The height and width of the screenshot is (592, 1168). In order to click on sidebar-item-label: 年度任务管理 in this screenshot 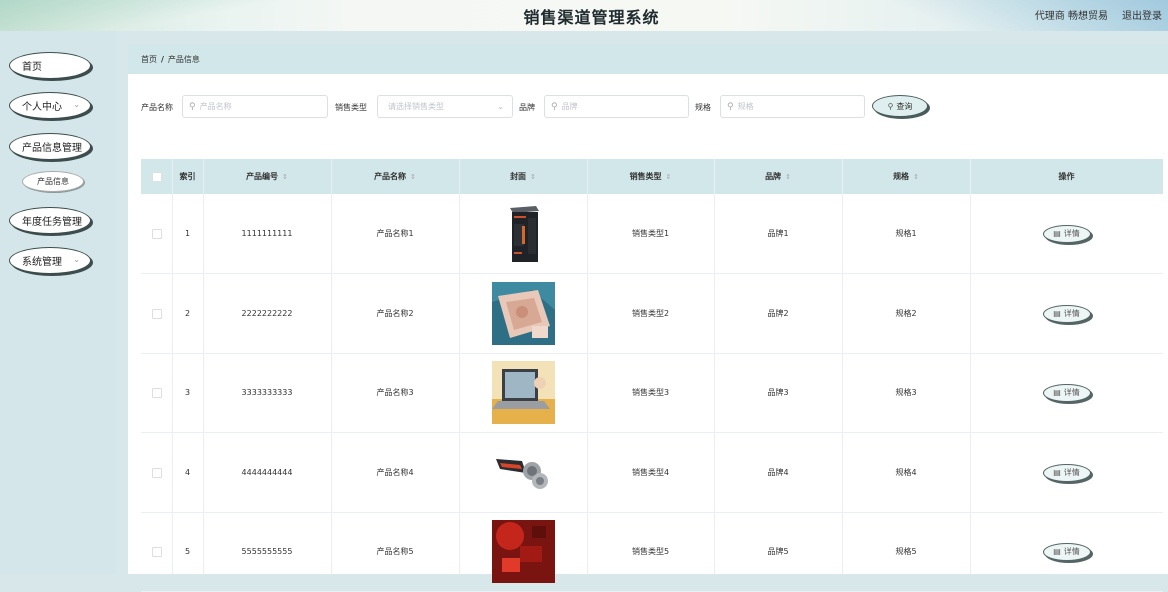, I will do `click(52, 222)`.